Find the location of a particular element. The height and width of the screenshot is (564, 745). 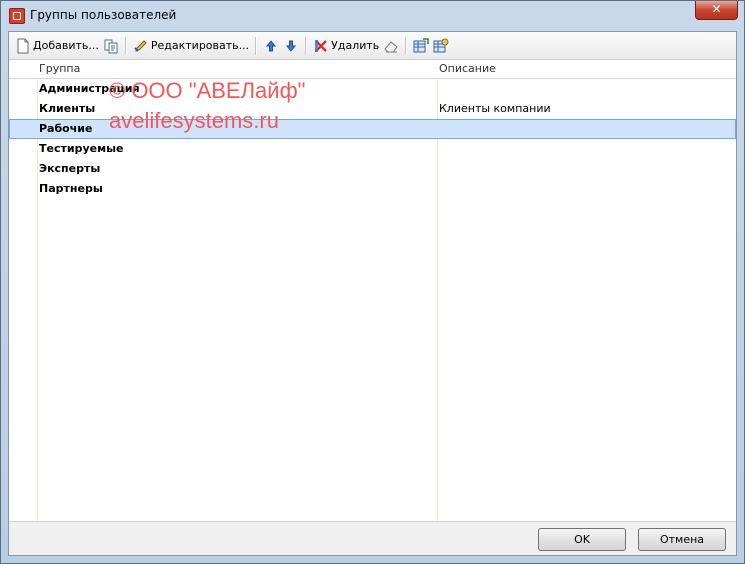

delete-icon is located at coordinates (321, 46).